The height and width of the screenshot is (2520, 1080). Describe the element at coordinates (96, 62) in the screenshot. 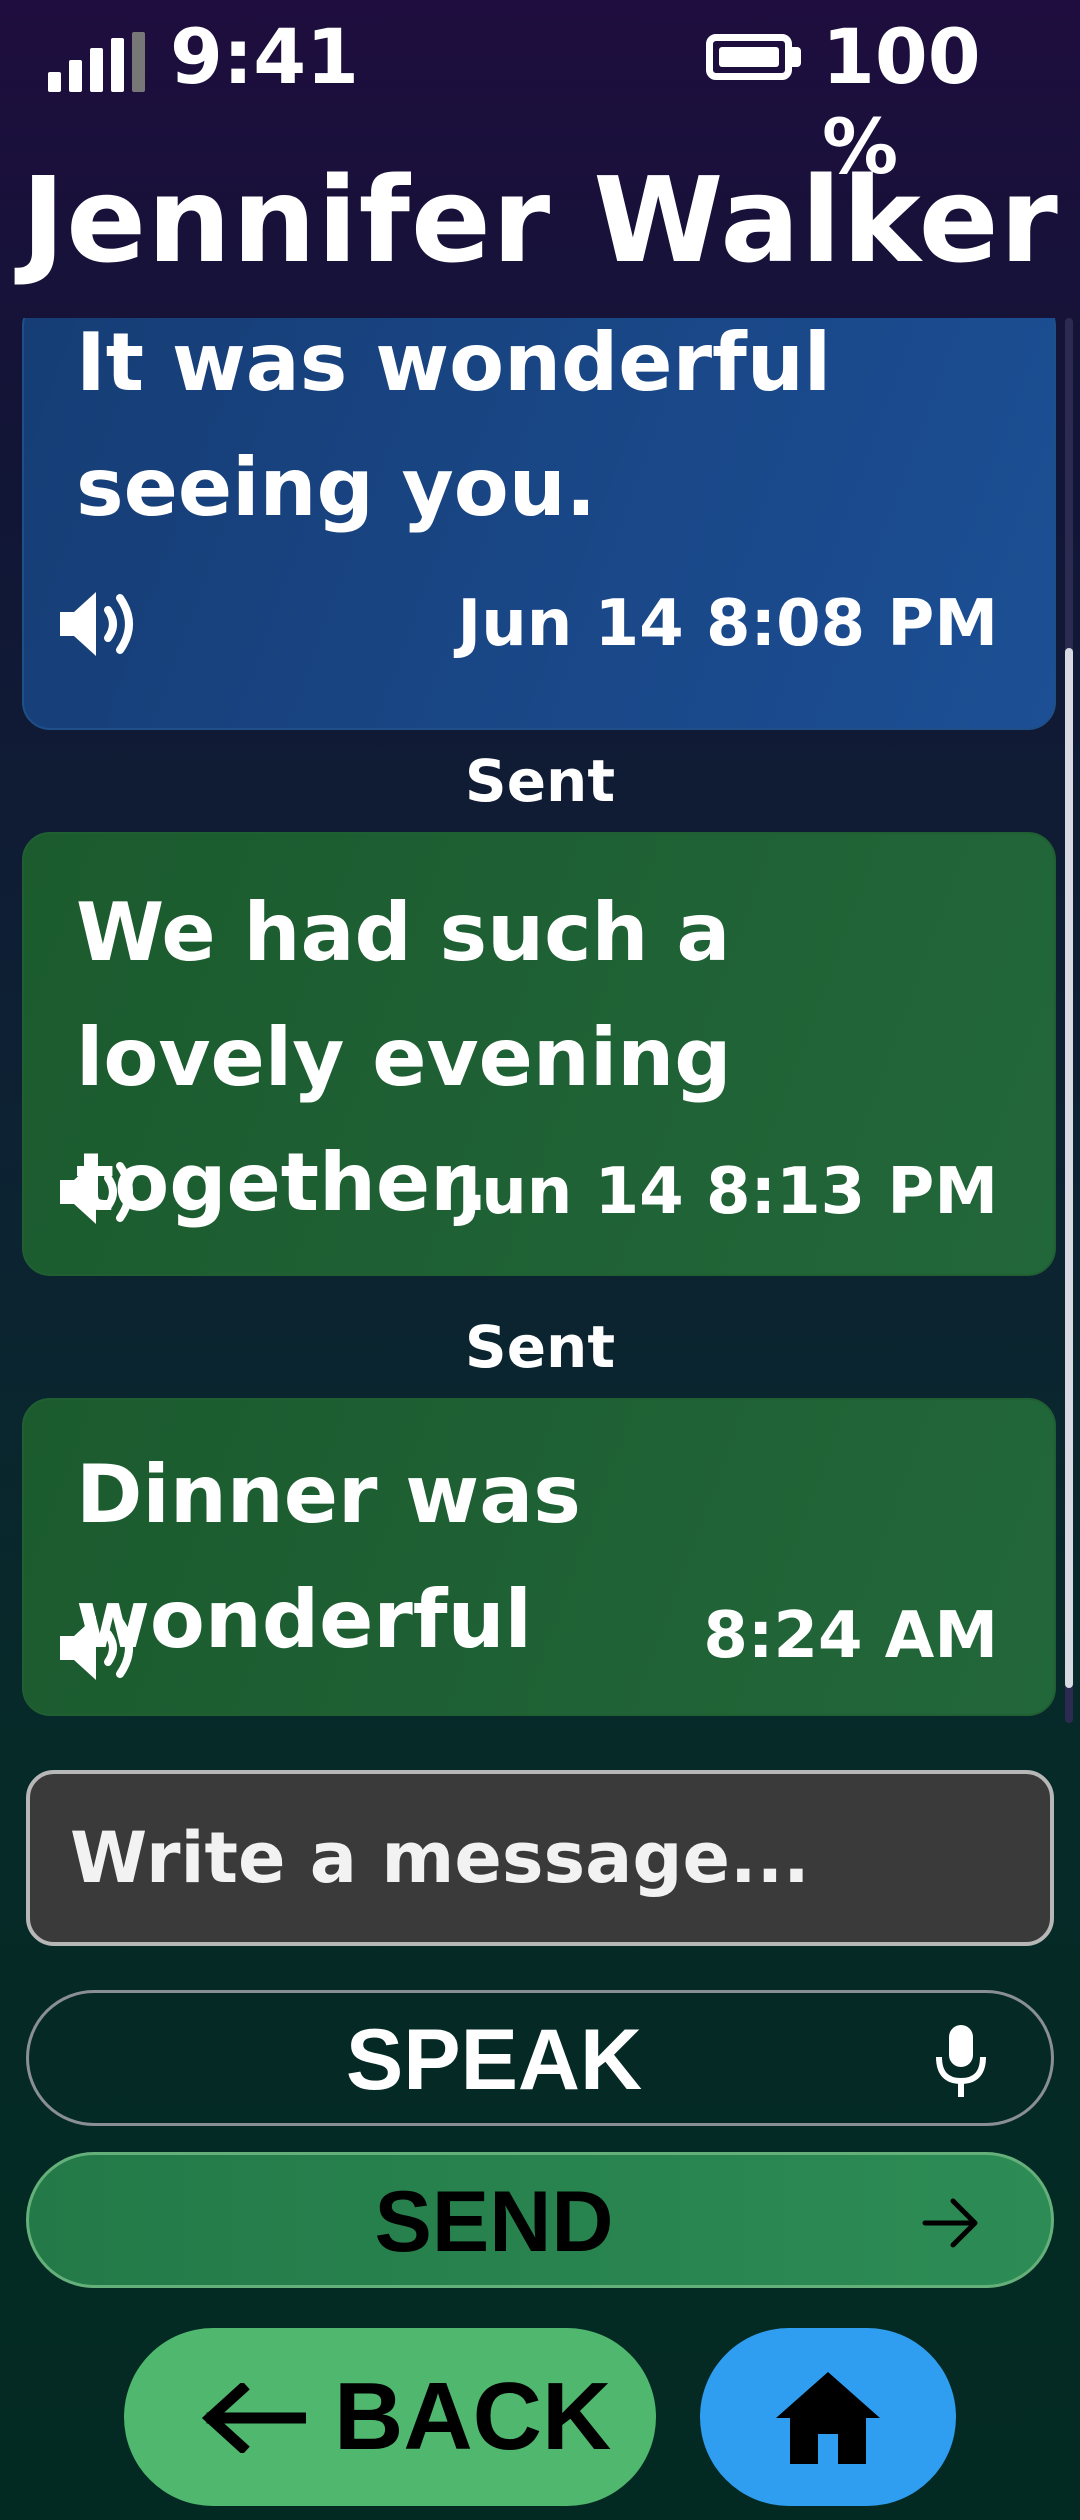

I see `signal-icon` at that location.